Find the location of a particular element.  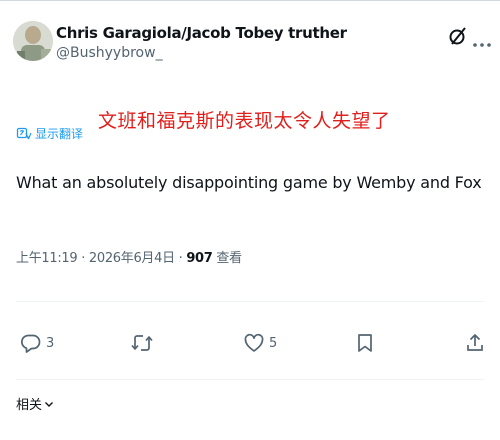

avatar is located at coordinates (33, 41).